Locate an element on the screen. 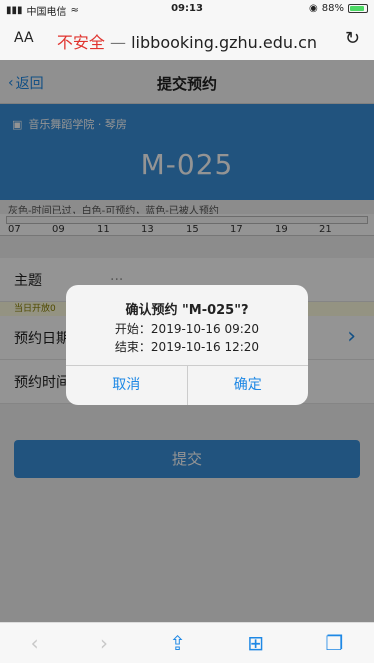 This screenshot has height=663, width=374. confirm-button: 确定 is located at coordinates (247, 385).